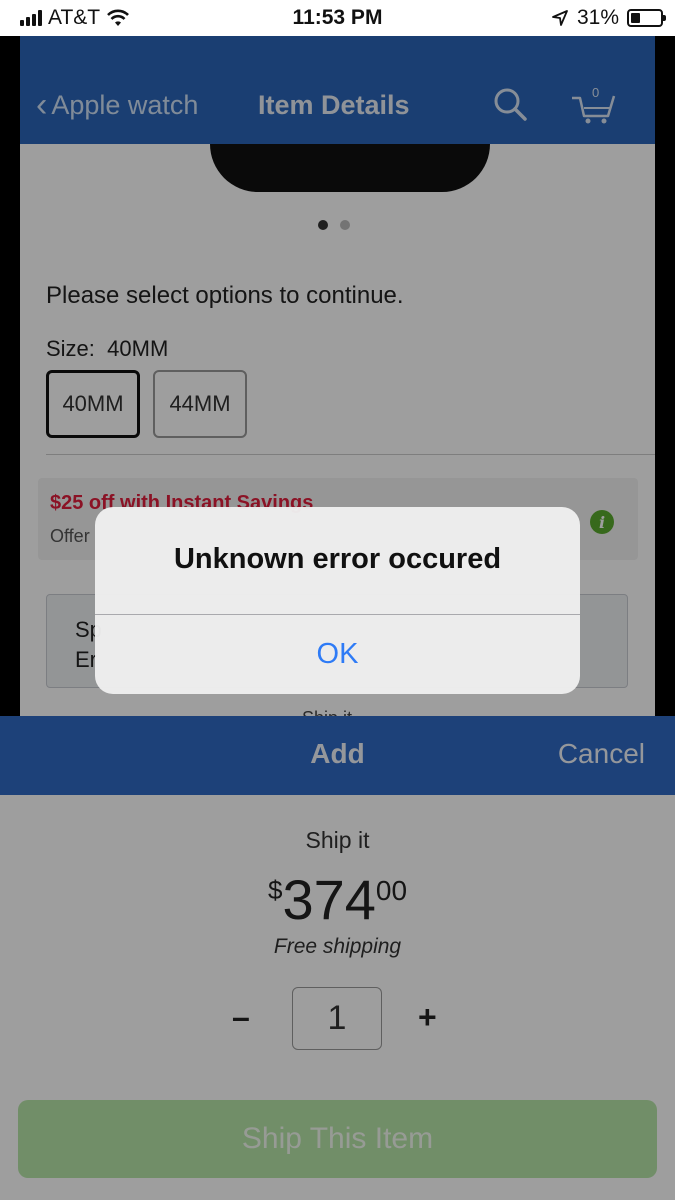 This screenshot has height=1200, width=675. Describe the element at coordinates (646, 18) in the screenshot. I see `battery-icon` at that location.